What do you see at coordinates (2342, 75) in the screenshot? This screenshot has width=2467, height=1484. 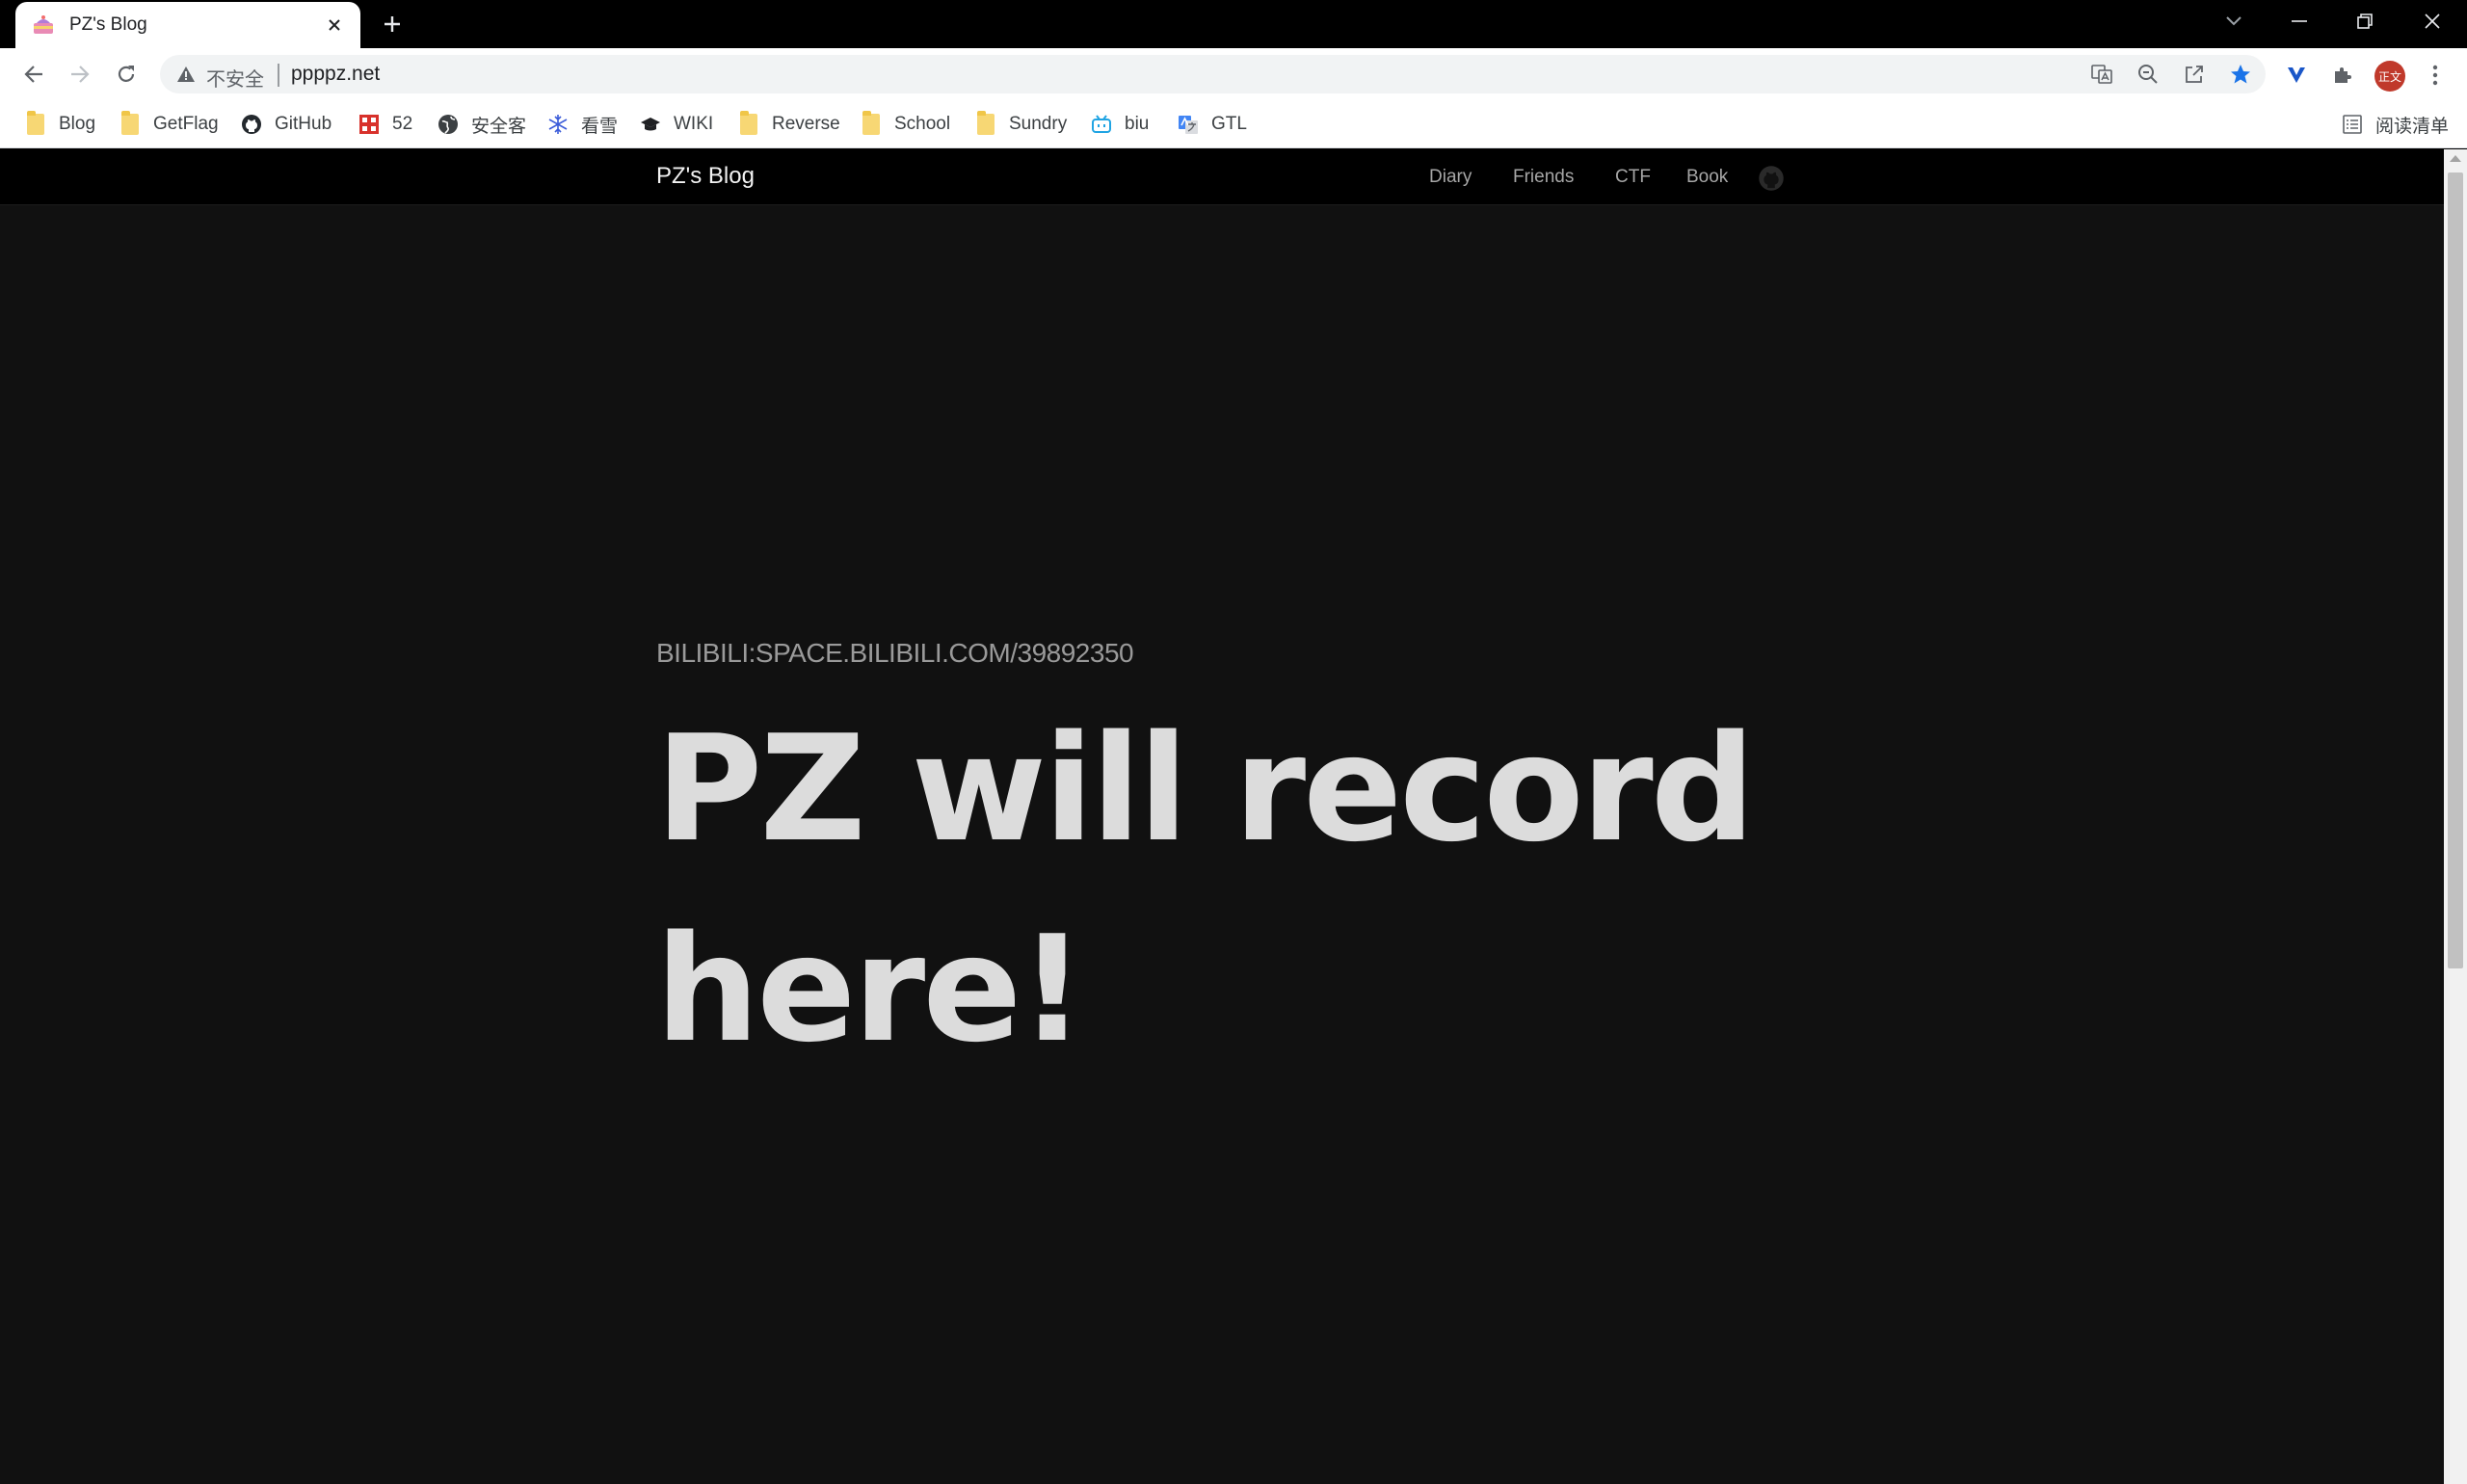 I see `extensions-puzzle-icon` at bounding box center [2342, 75].